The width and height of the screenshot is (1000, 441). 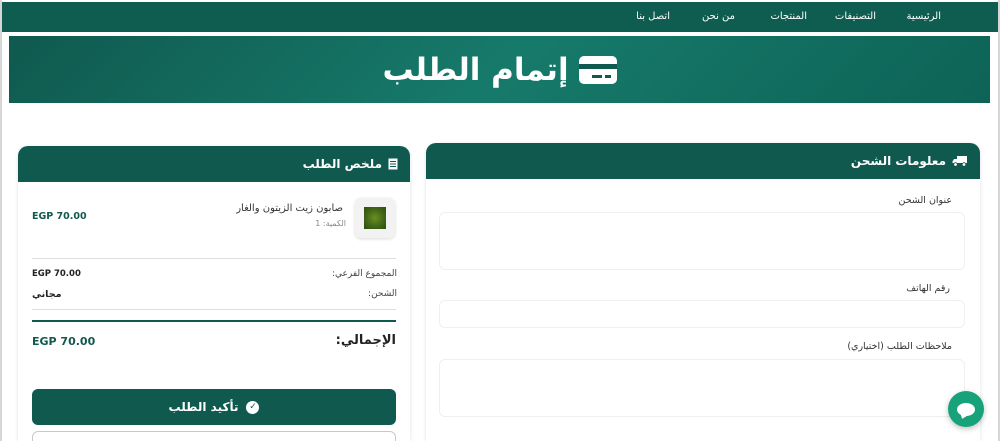 I want to click on phone-label: رقم الهاتف, so click(x=928, y=288).